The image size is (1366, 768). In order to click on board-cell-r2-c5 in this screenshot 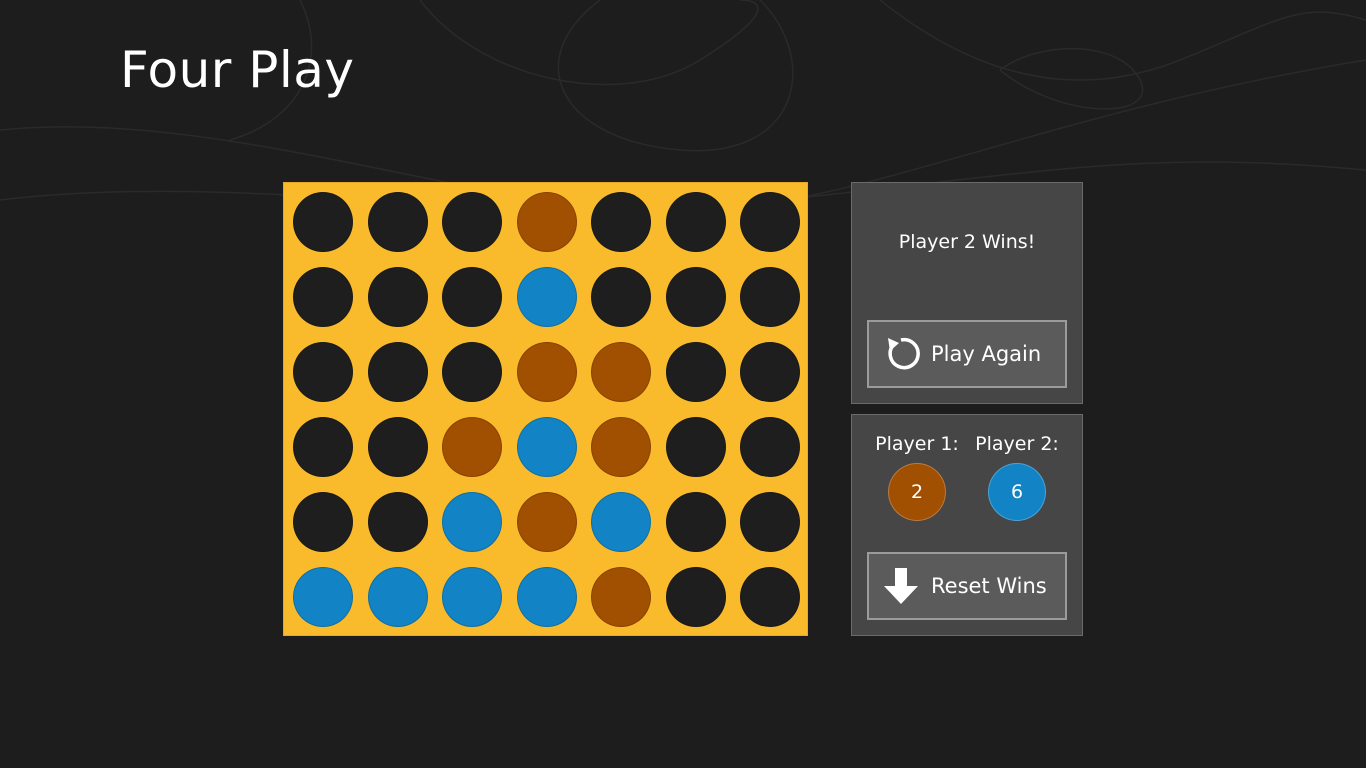, I will do `click(621, 297)`.